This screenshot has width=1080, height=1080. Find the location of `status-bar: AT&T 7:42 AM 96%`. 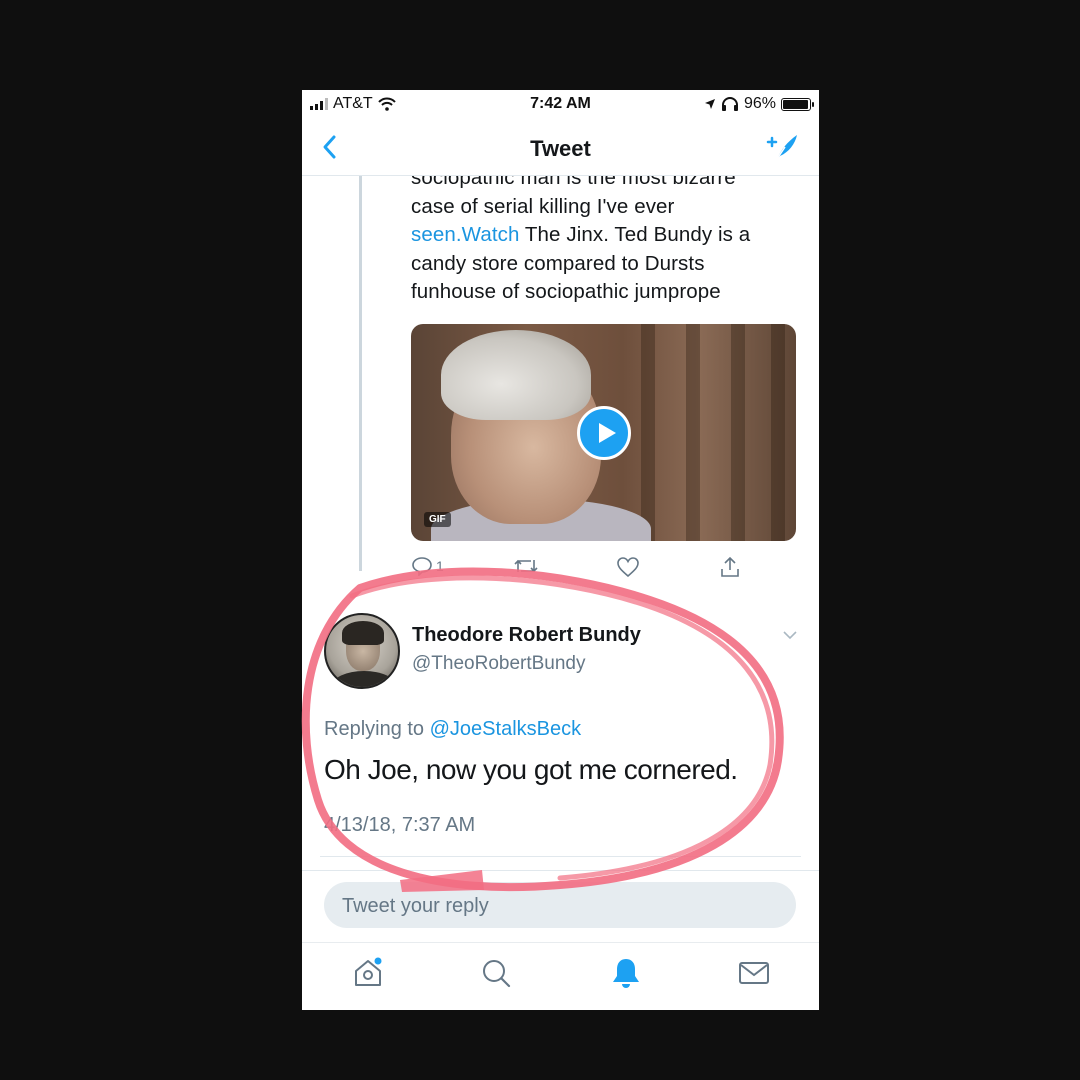

status-bar: AT&T 7:42 AM 96% is located at coordinates (560, 104).